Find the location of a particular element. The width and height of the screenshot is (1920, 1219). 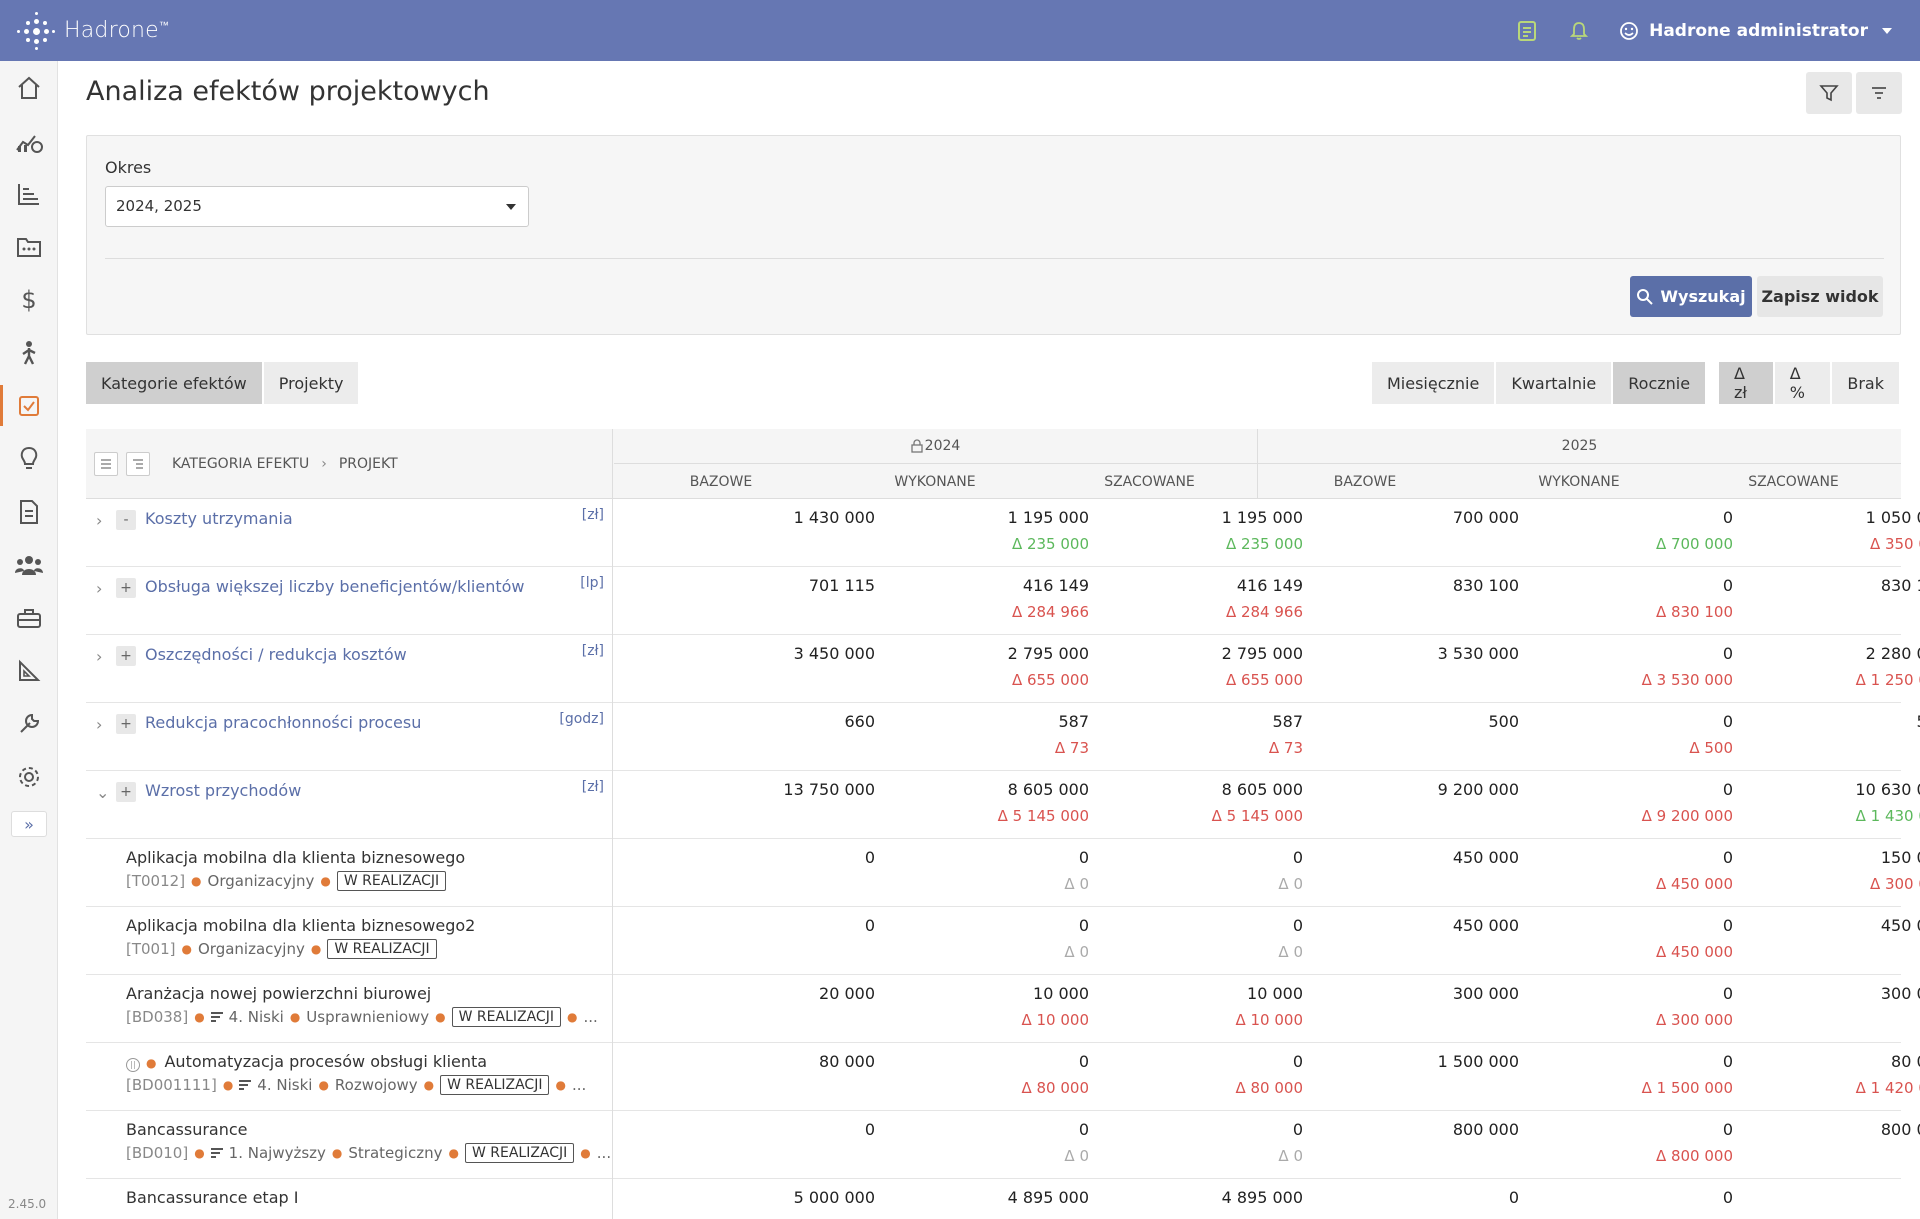

project-name-line: Bancassurance is located at coordinates (187, 1129).